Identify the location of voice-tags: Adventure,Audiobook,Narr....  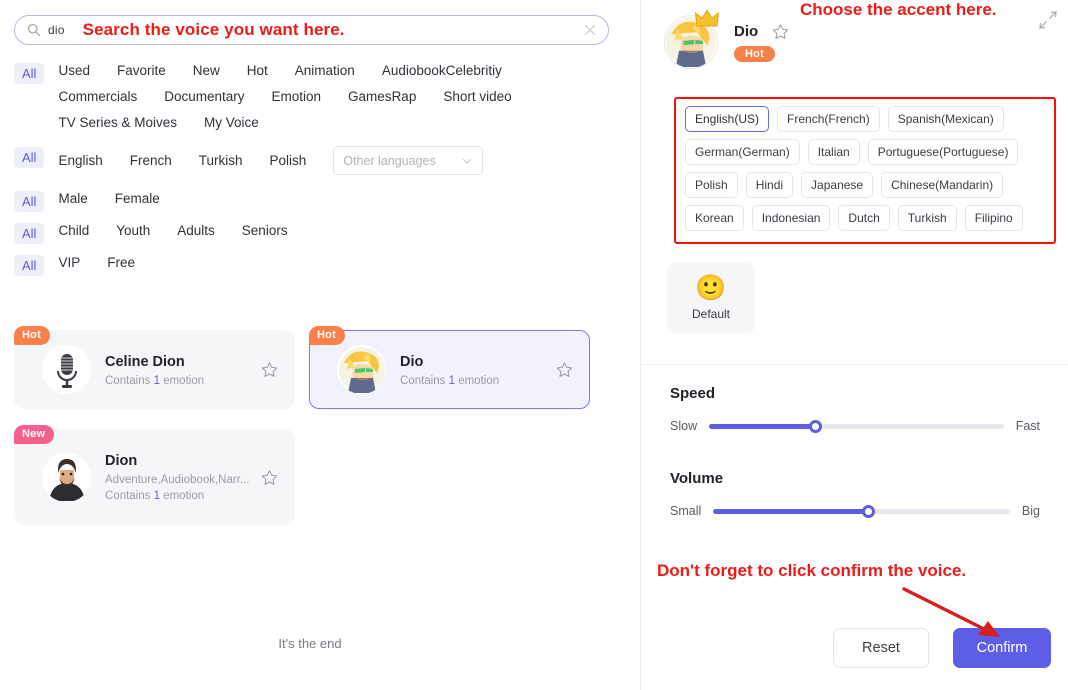
(177, 480).